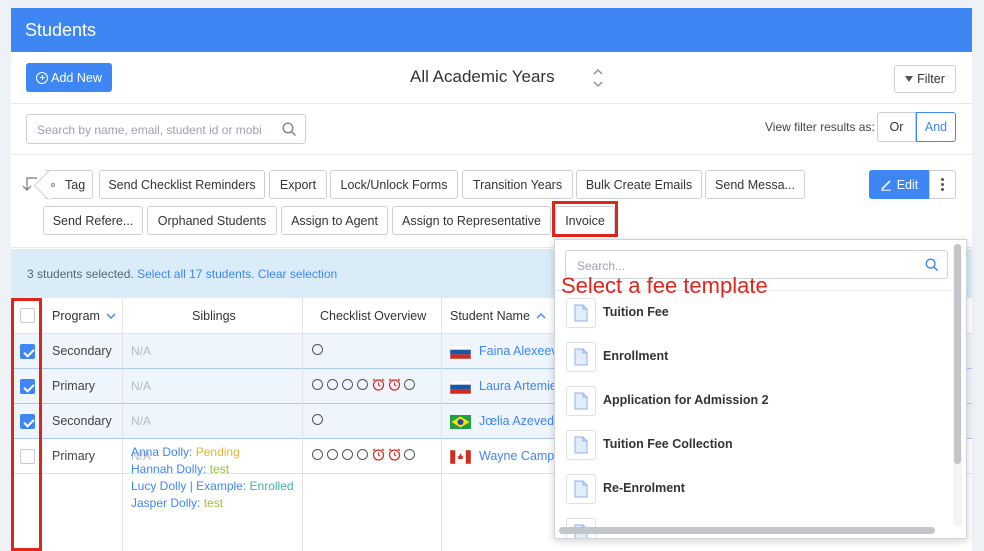  Describe the element at coordinates (936, 127) in the screenshot. I see `and-toggle-button: And` at that location.